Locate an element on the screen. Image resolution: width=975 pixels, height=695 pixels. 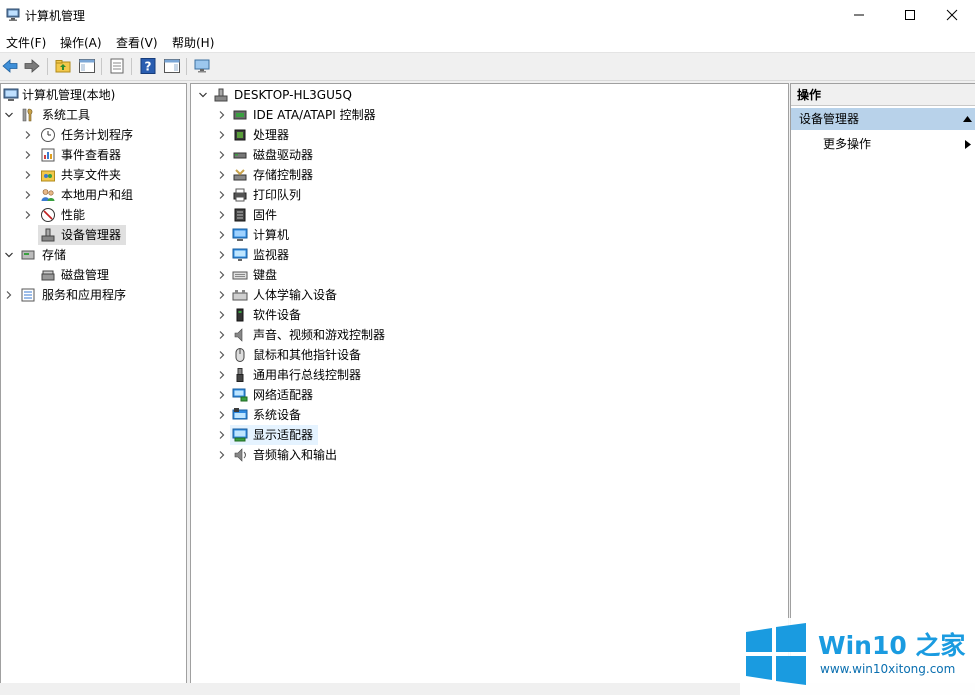
device-category-label: 软件设备 is located at coordinates (277, 315).